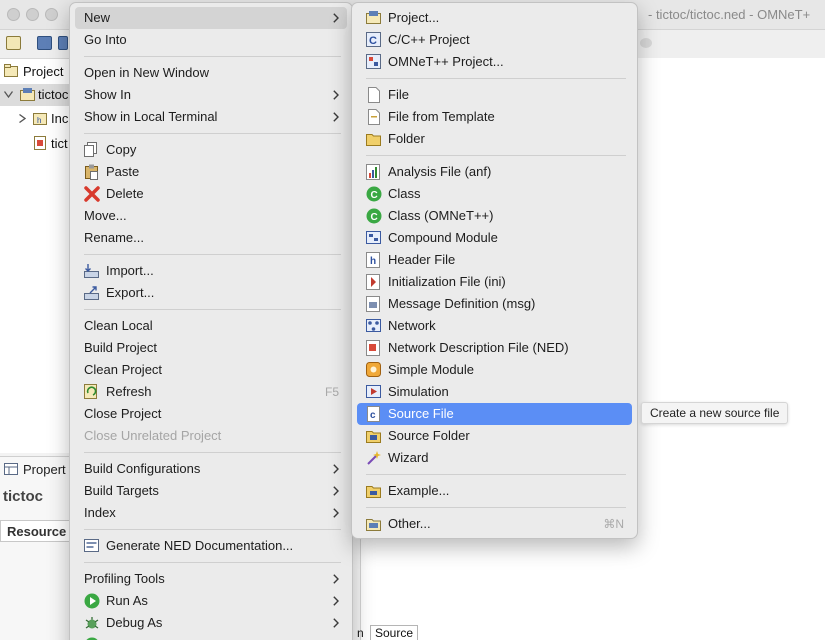 The image size is (825, 640). Describe the element at coordinates (211, 326) in the screenshot. I see `menu-item-clean-local: Clean Local` at that location.